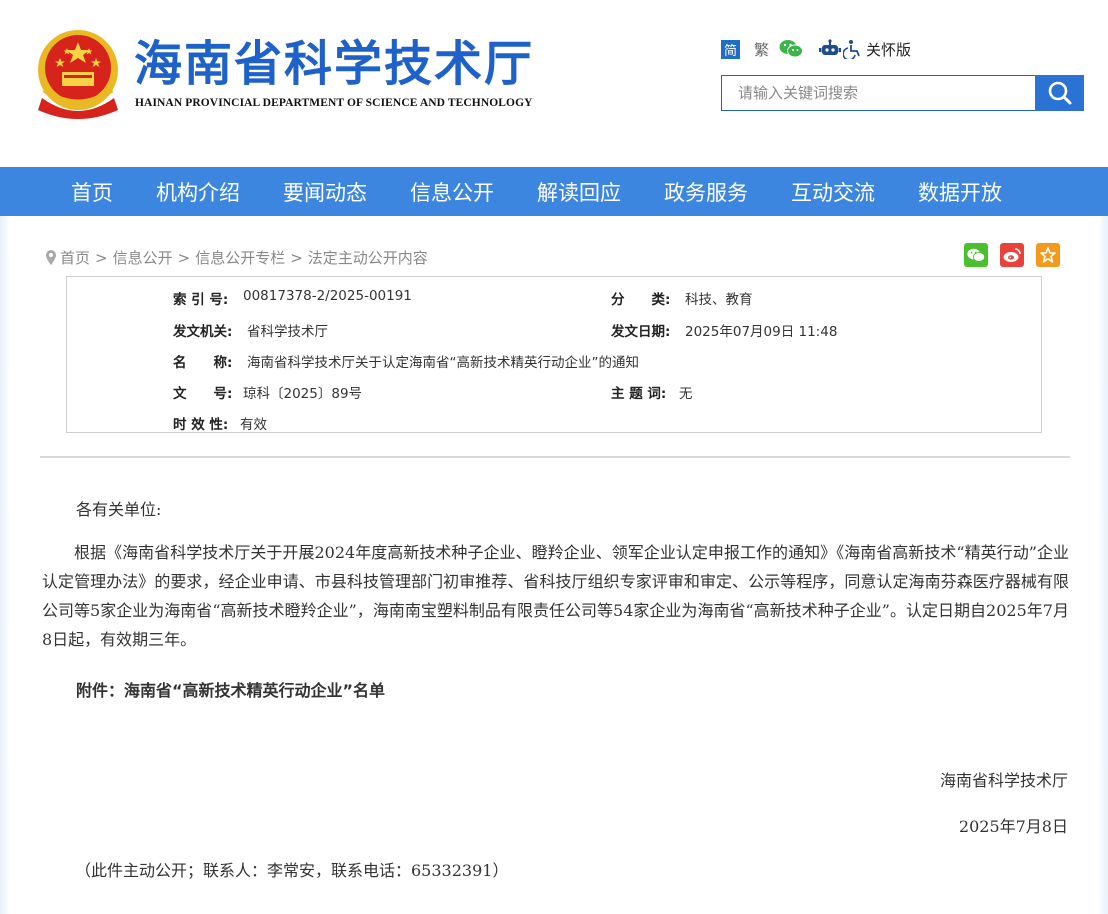 The width and height of the screenshot is (1108, 914). Describe the element at coordinates (327, 296) in the screenshot. I see `index-number-value: 00817378-2/2025-00191` at that location.